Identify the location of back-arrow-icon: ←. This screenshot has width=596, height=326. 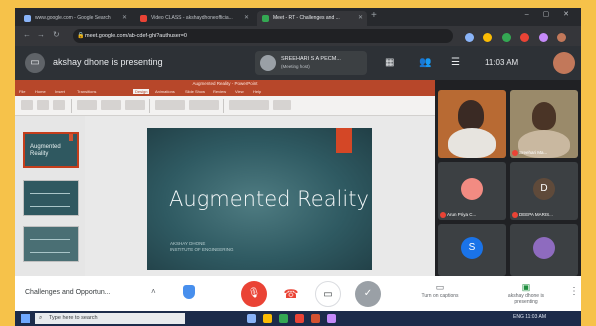
(27, 34).